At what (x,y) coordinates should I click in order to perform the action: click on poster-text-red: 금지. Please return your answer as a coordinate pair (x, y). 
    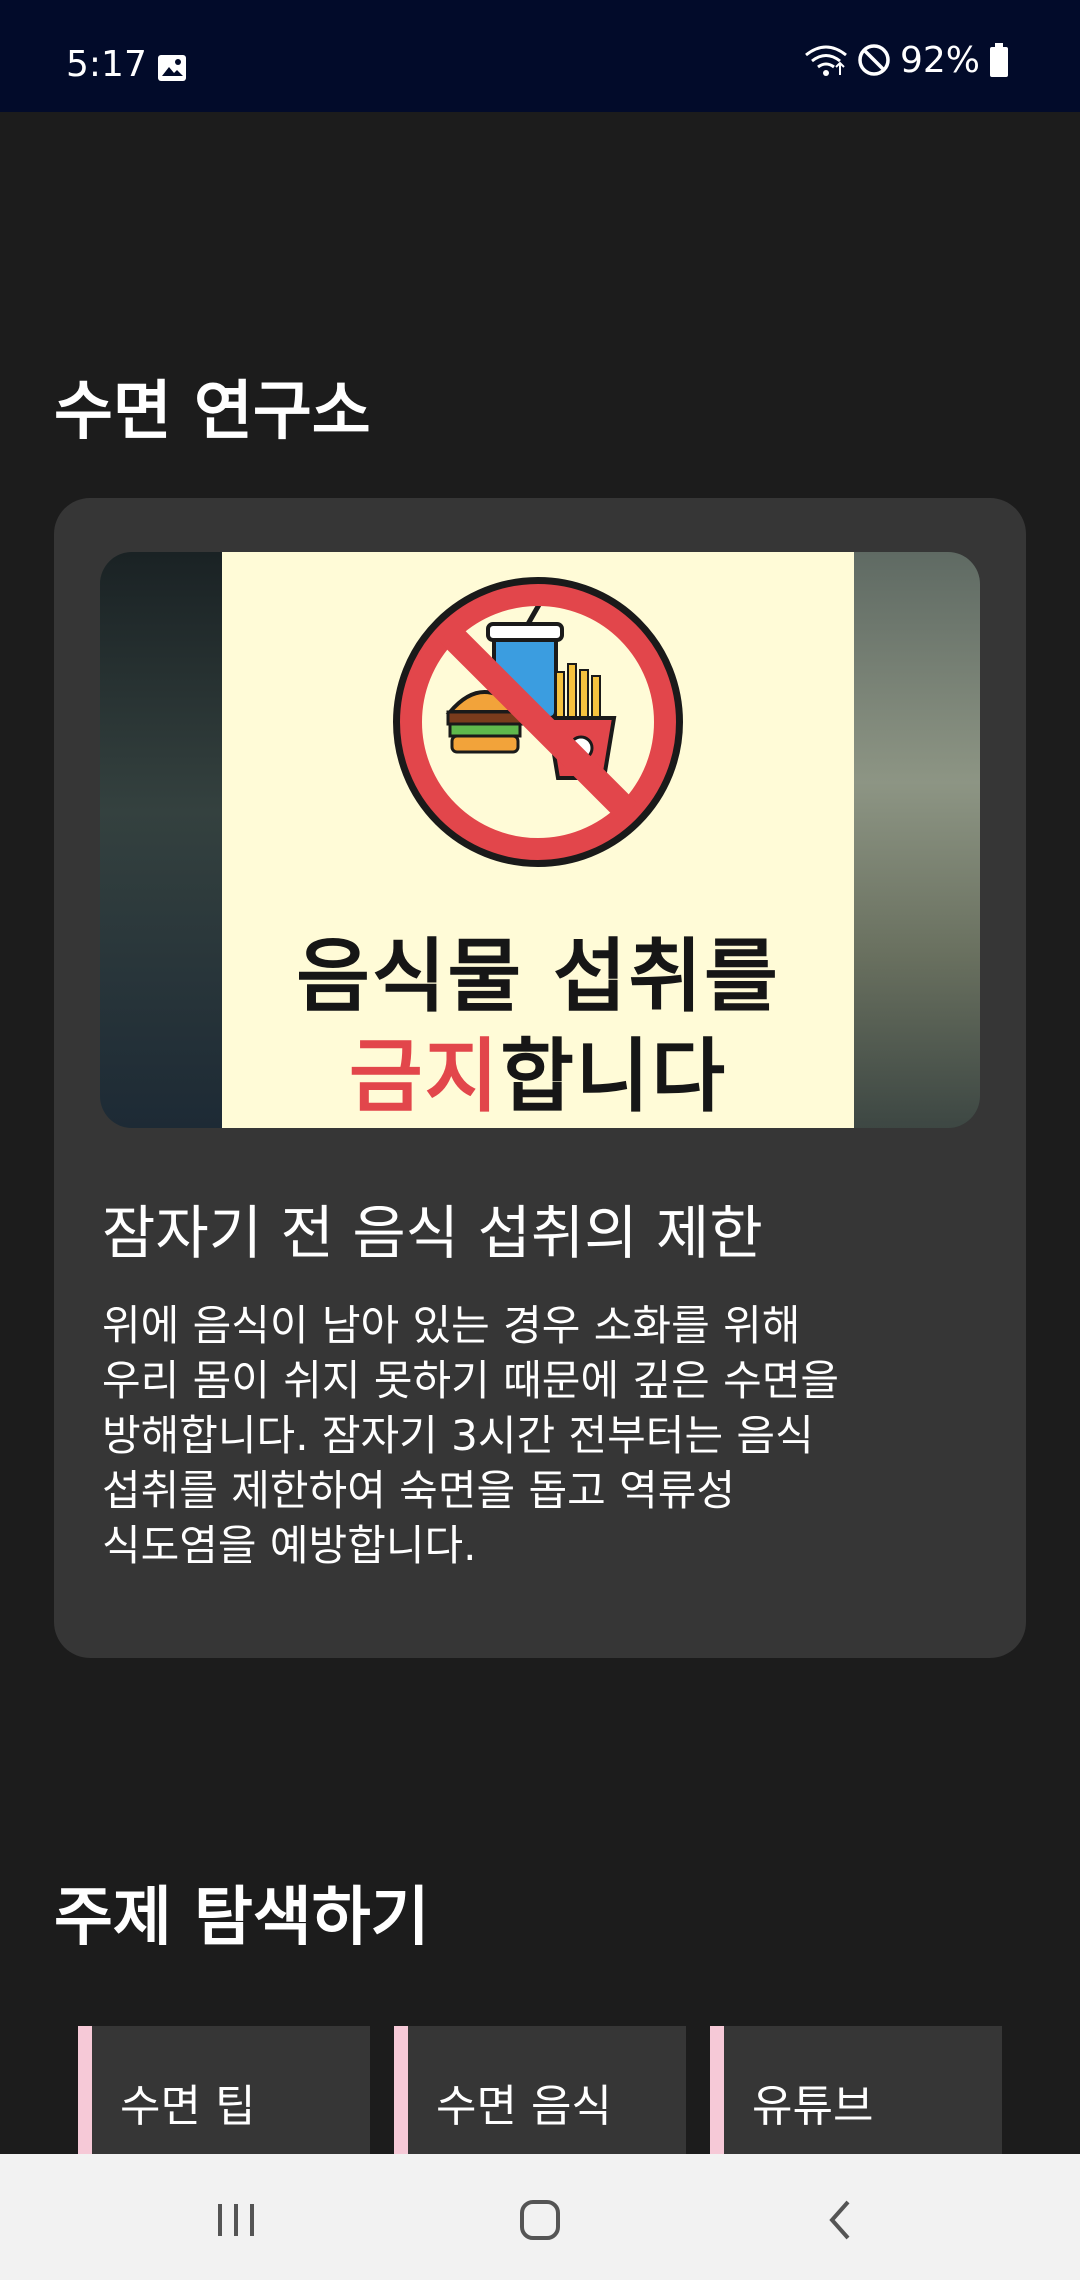
    Looking at the image, I should click on (424, 1076).